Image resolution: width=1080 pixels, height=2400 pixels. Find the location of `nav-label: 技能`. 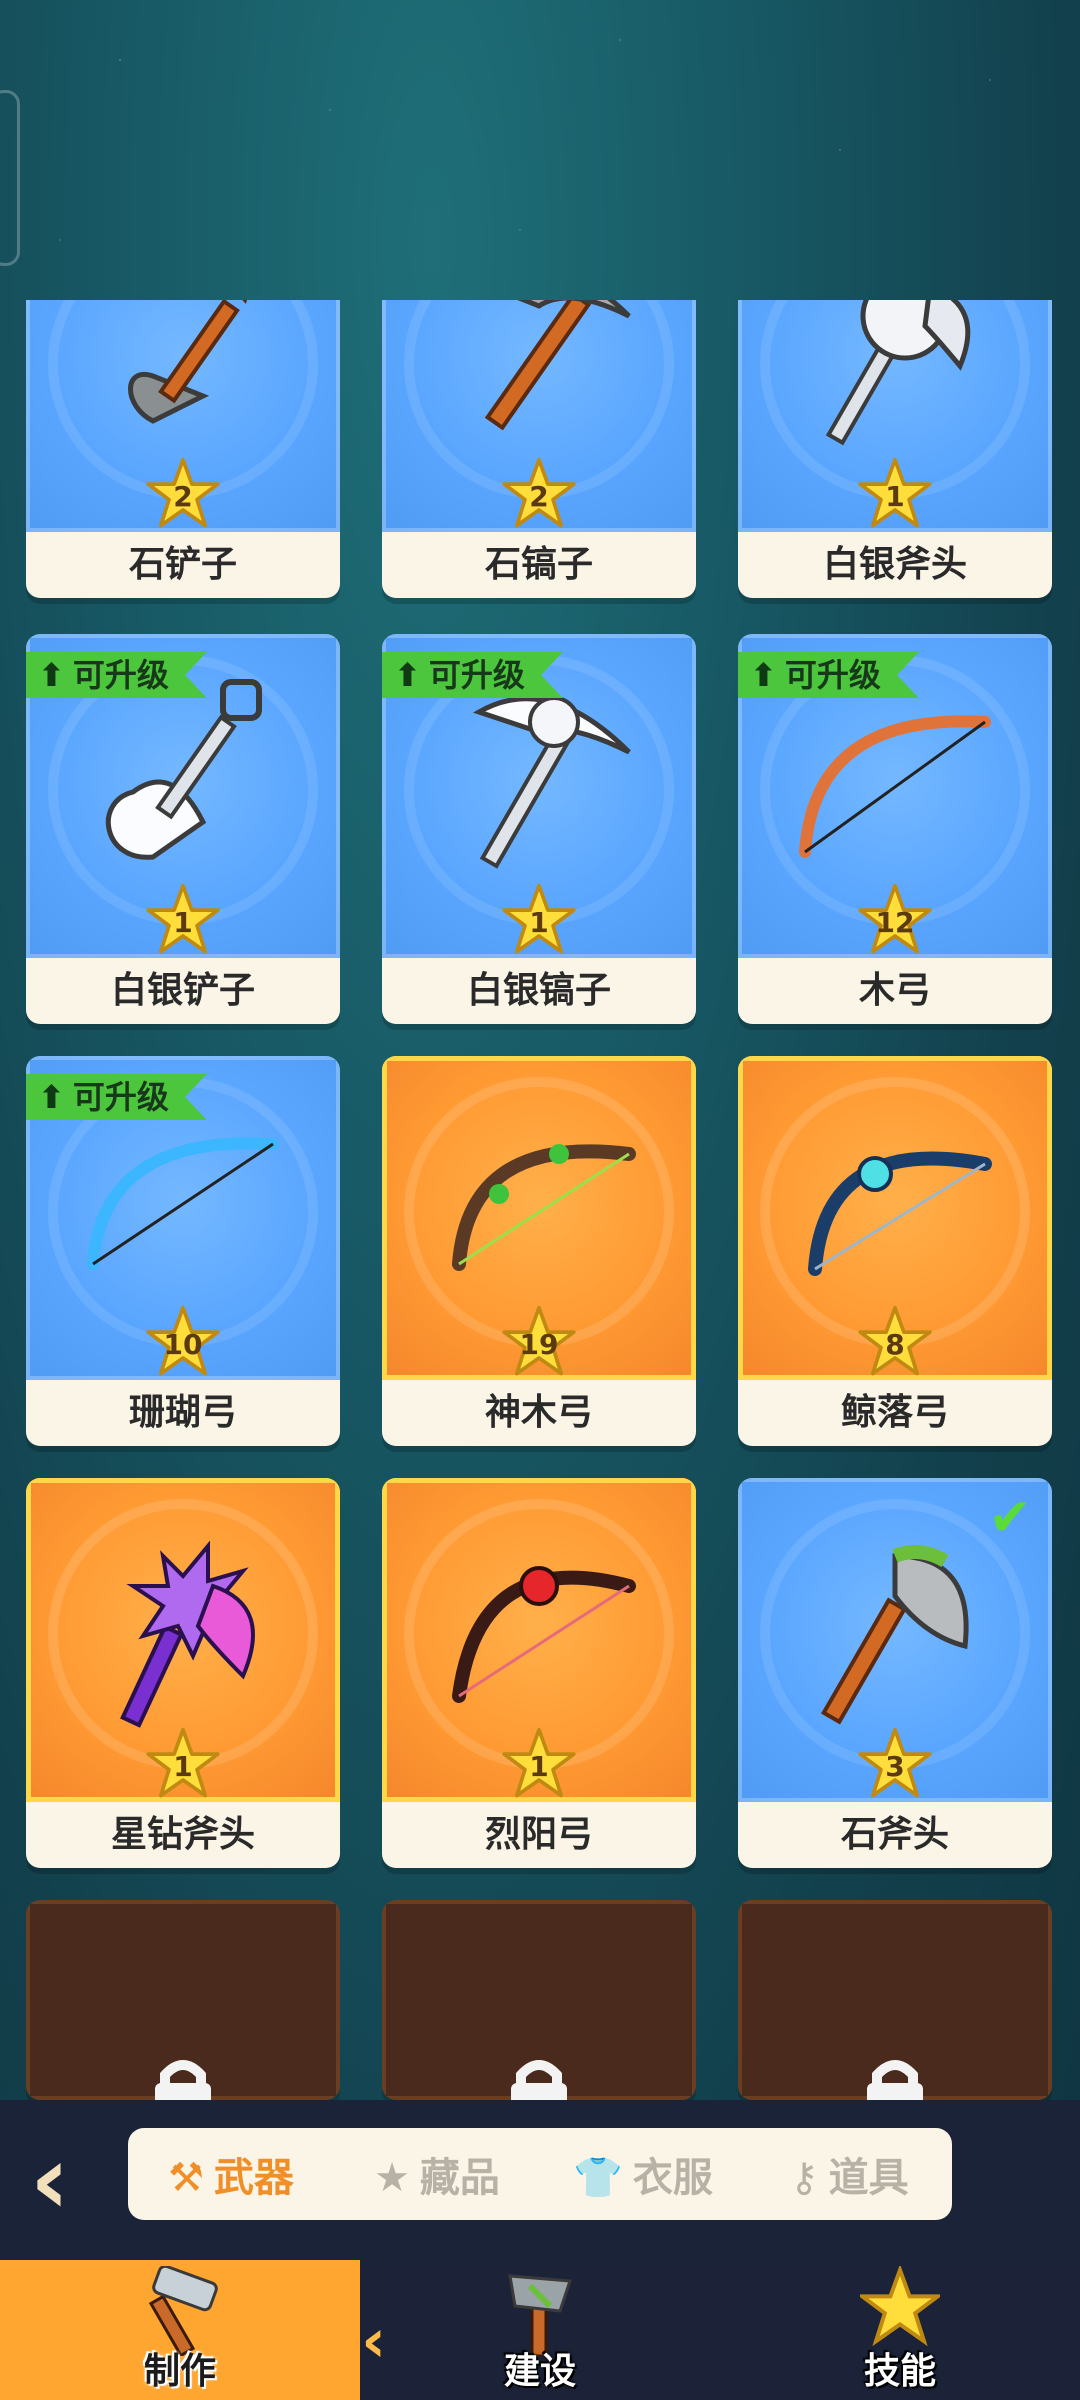

nav-label: 技能 is located at coordinates (899, 2371).